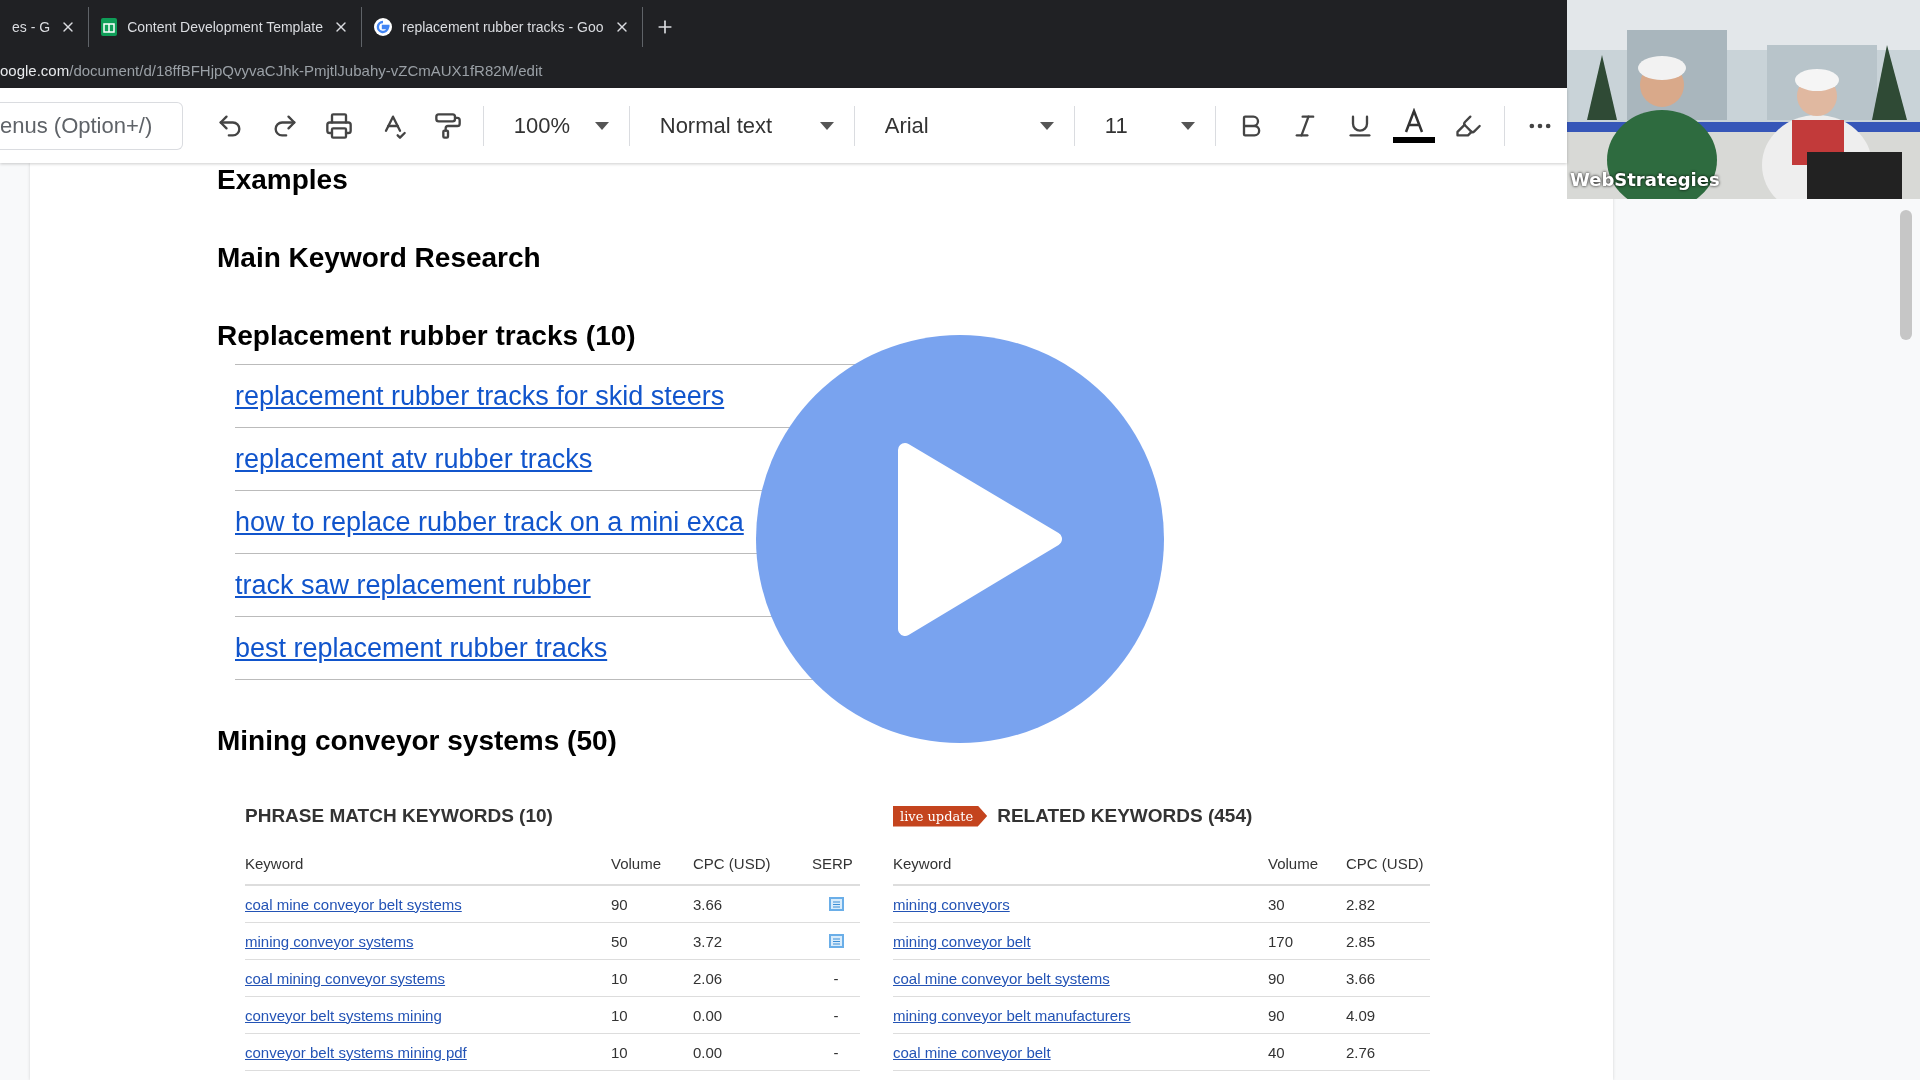 The image size is (1920, 1080). What do you see at coordinates (833, 863) in the screenshot?
I see `column-header: SERP` at bounding box center [833, 863].